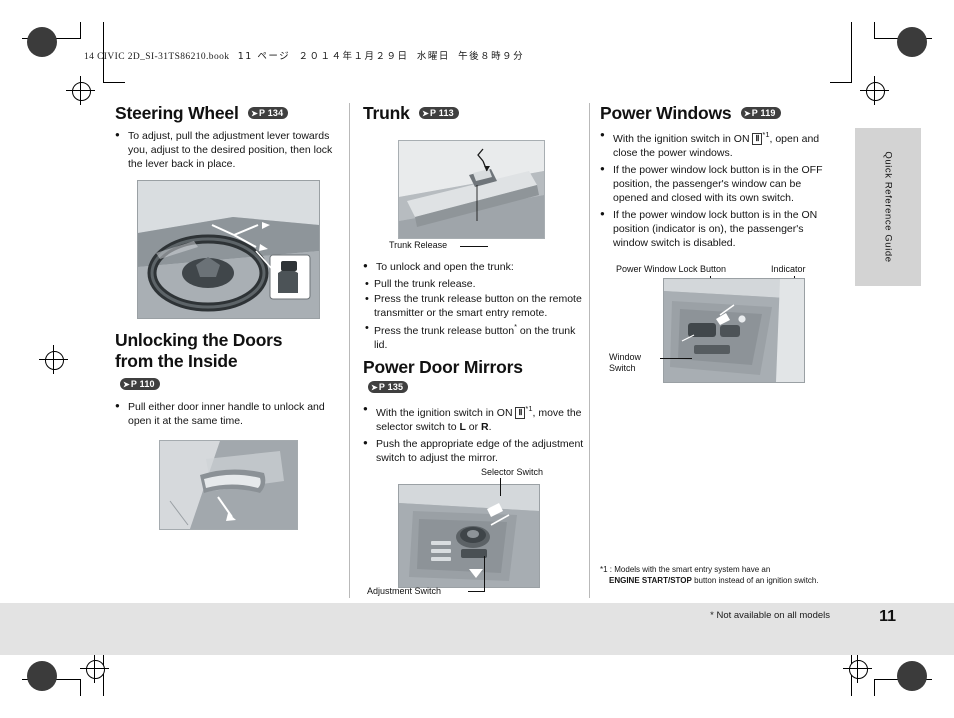 The image size is (954, 718). Describe the element at coordinates (114, 82) in the screenshot. I see `crop-mark-top-left-h2` at that location.